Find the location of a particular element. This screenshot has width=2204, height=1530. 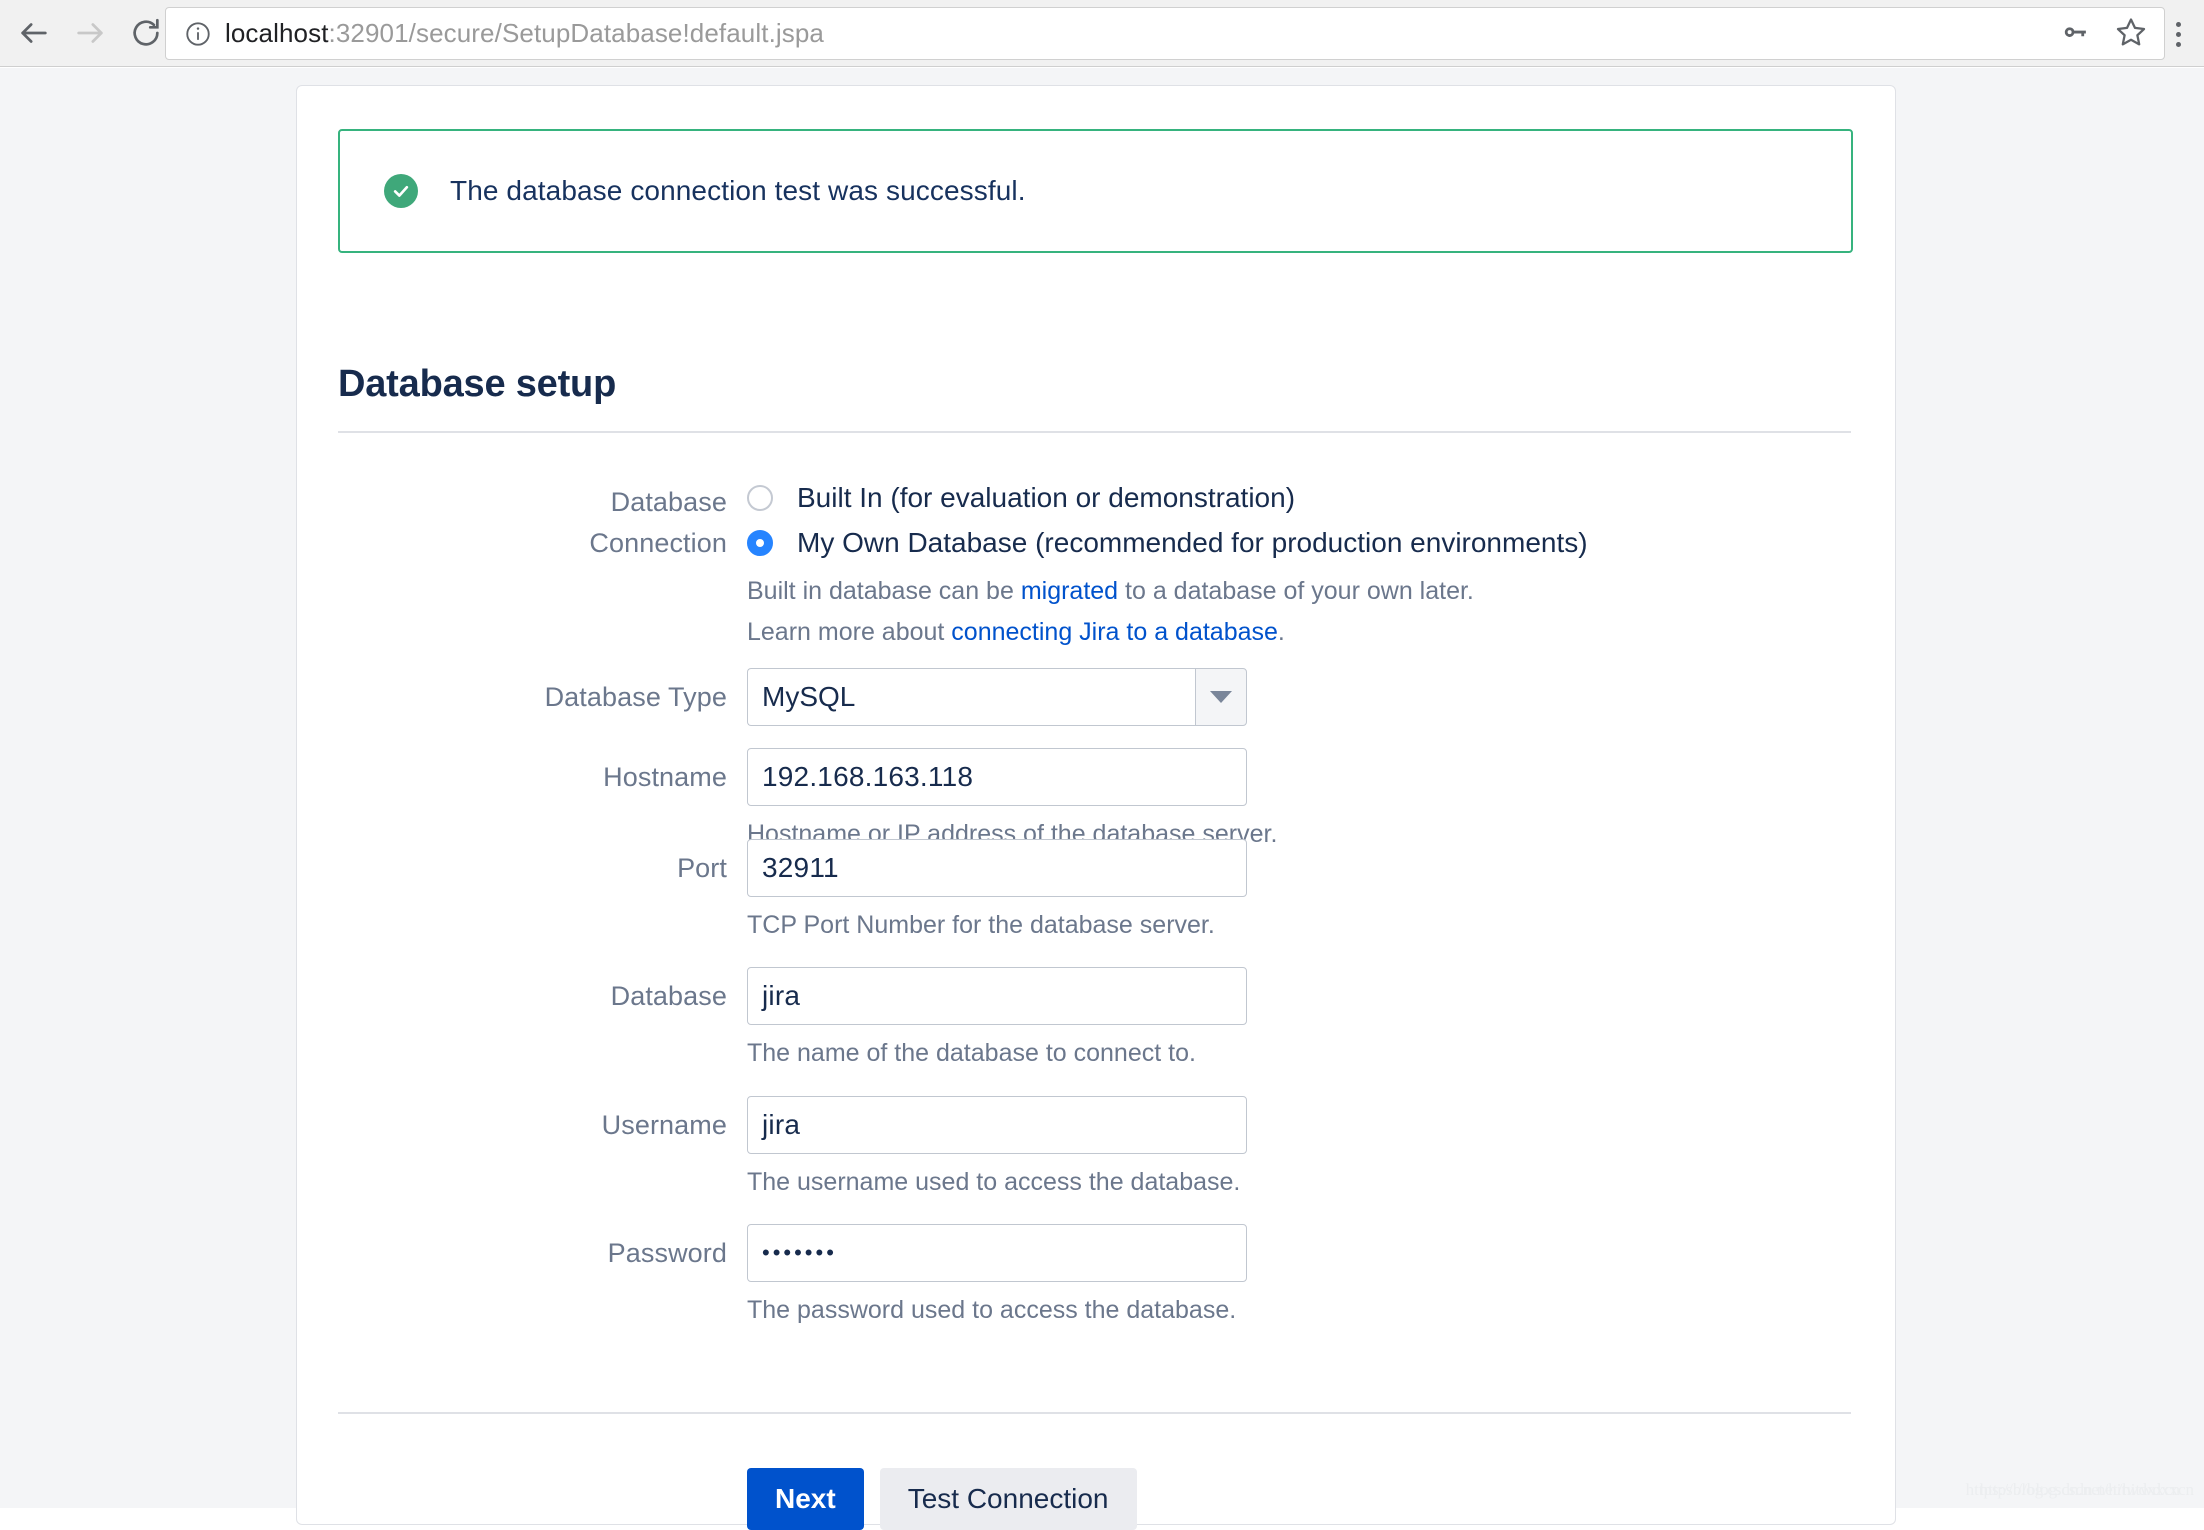

database-type-select: MySQL is located at coordinates (997, 697).